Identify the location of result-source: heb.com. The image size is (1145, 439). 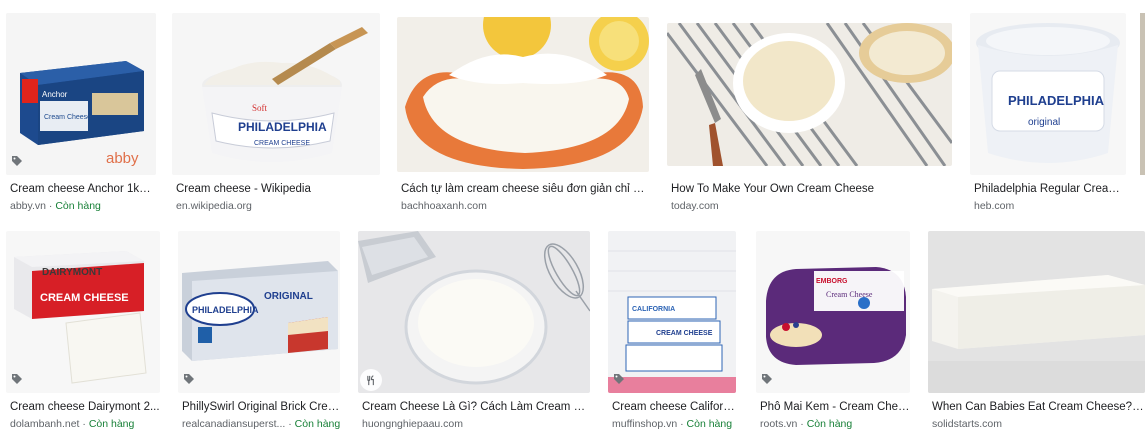
(1050, 206).